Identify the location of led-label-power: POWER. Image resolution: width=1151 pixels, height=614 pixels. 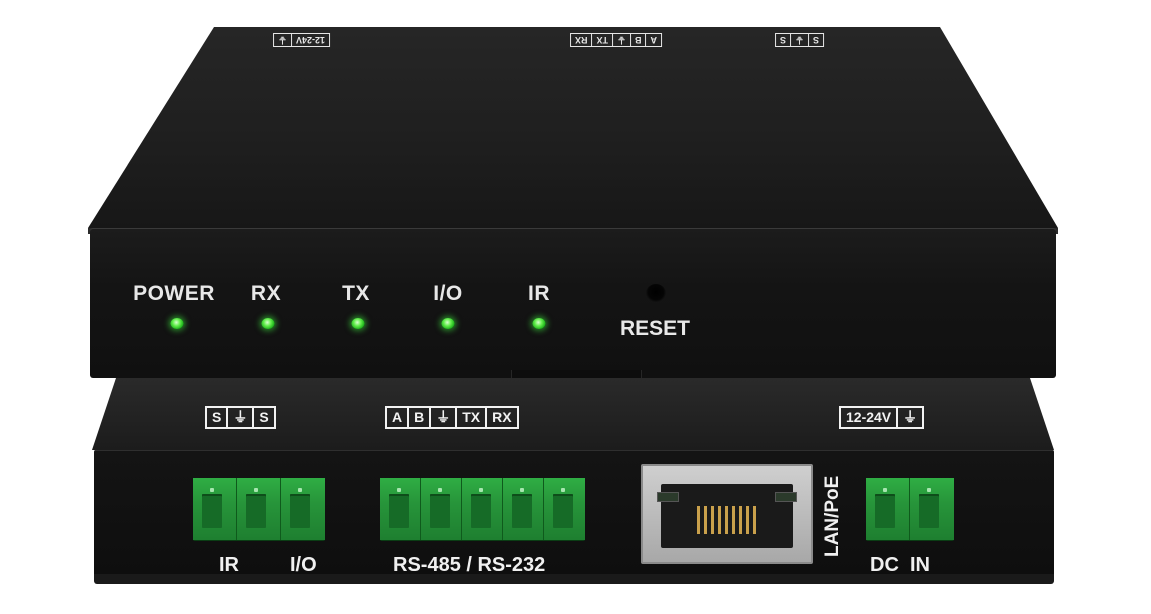
(174, 293).